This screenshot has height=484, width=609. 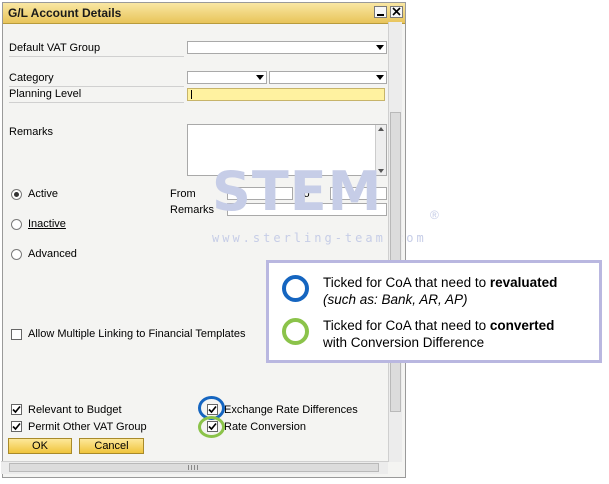 I want to click on planning-level-field, so click(x=286, y=94).